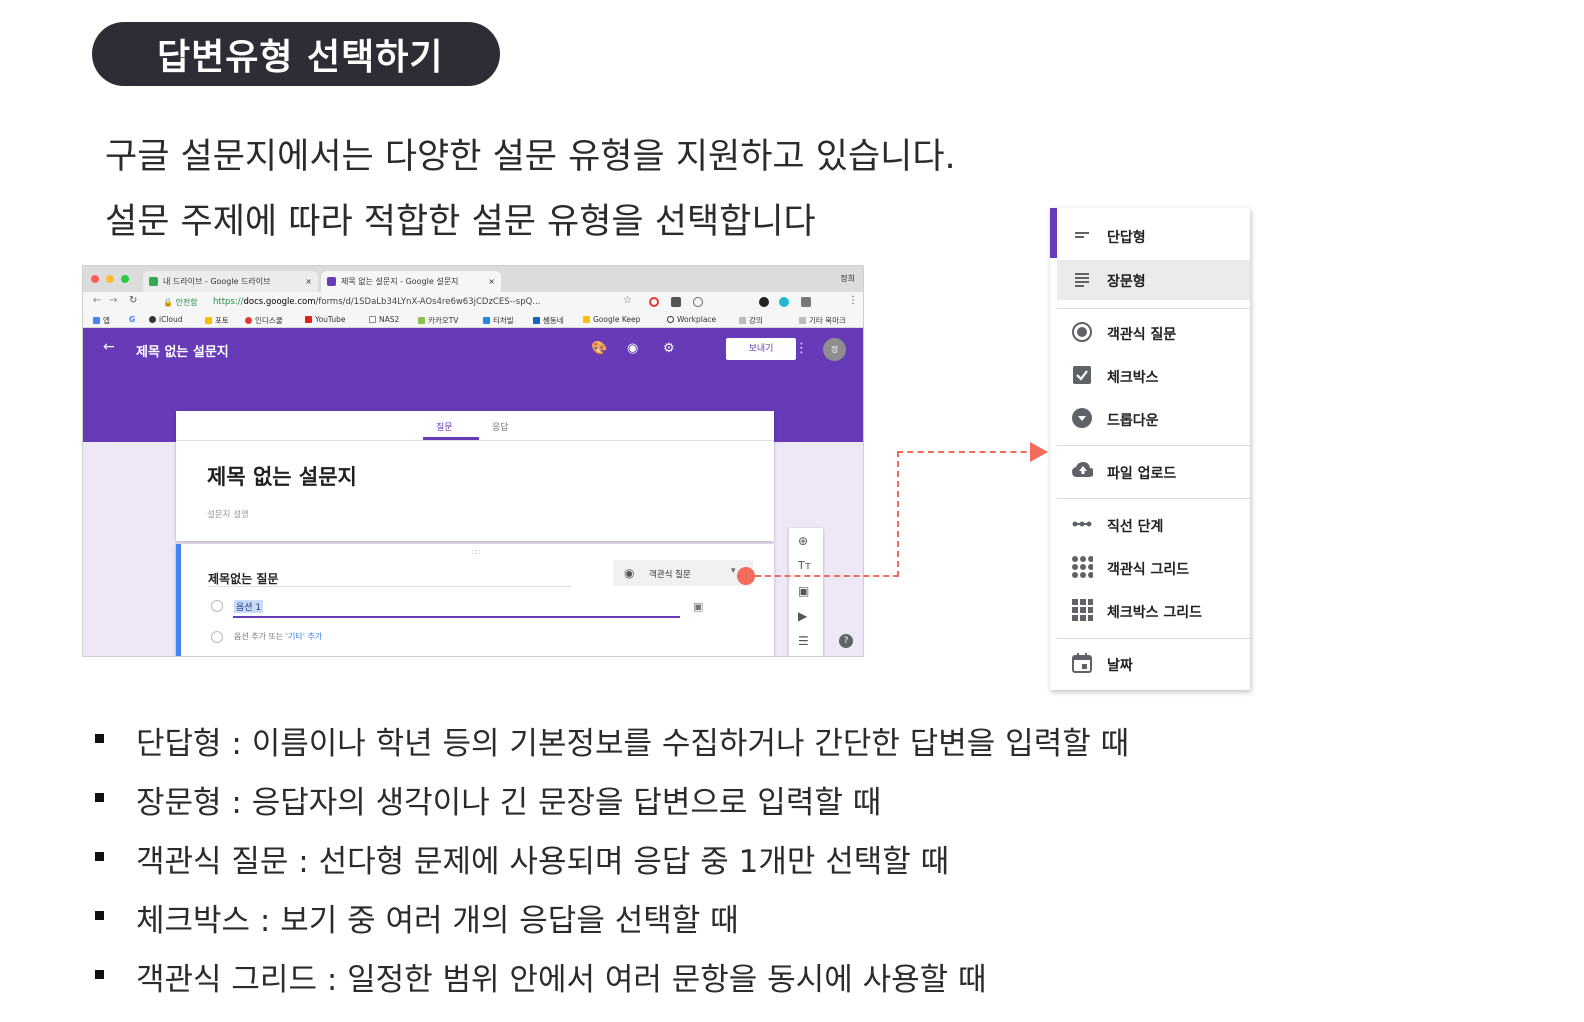  Describe the element at coordinates (325, 319) in the screenshot. I see `bookmark-youtube: YouTube` at that location.